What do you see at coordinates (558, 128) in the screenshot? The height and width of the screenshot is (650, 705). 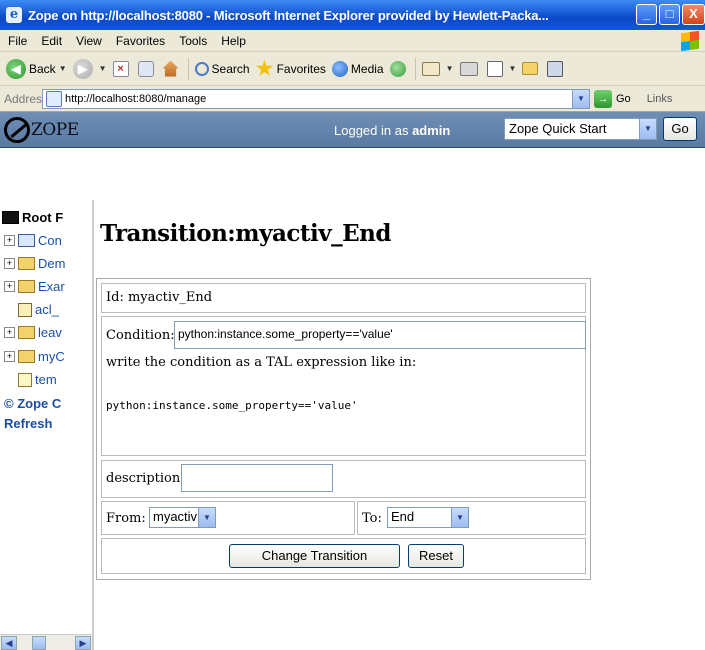 I see `quick-start-value: Zope Quick Start` at bounding box center [558, 128].